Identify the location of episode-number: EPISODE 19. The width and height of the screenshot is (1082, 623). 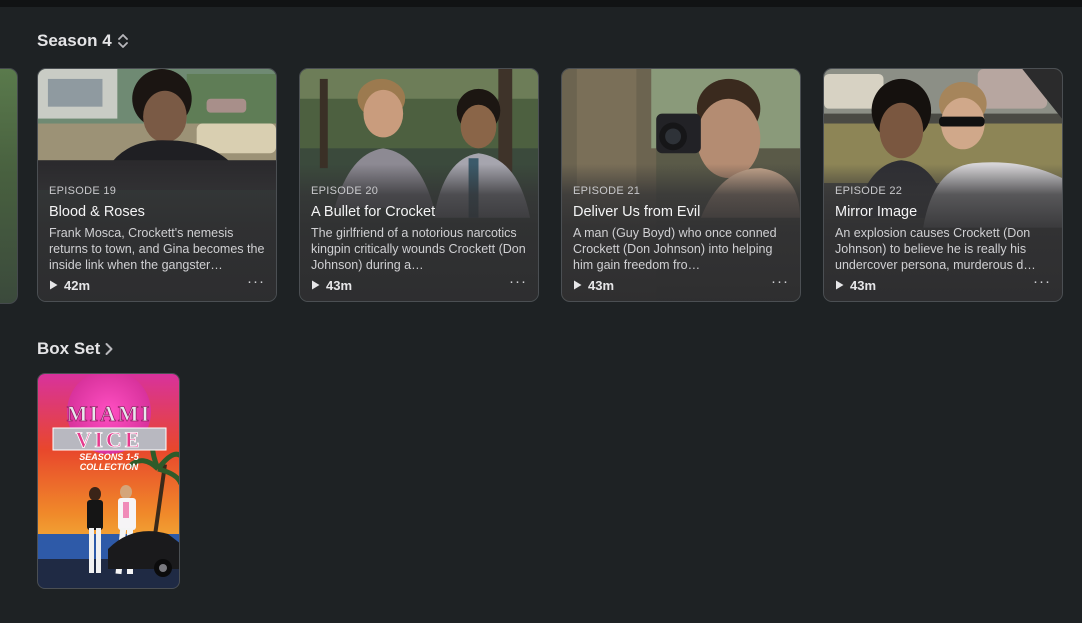
(83, 191).